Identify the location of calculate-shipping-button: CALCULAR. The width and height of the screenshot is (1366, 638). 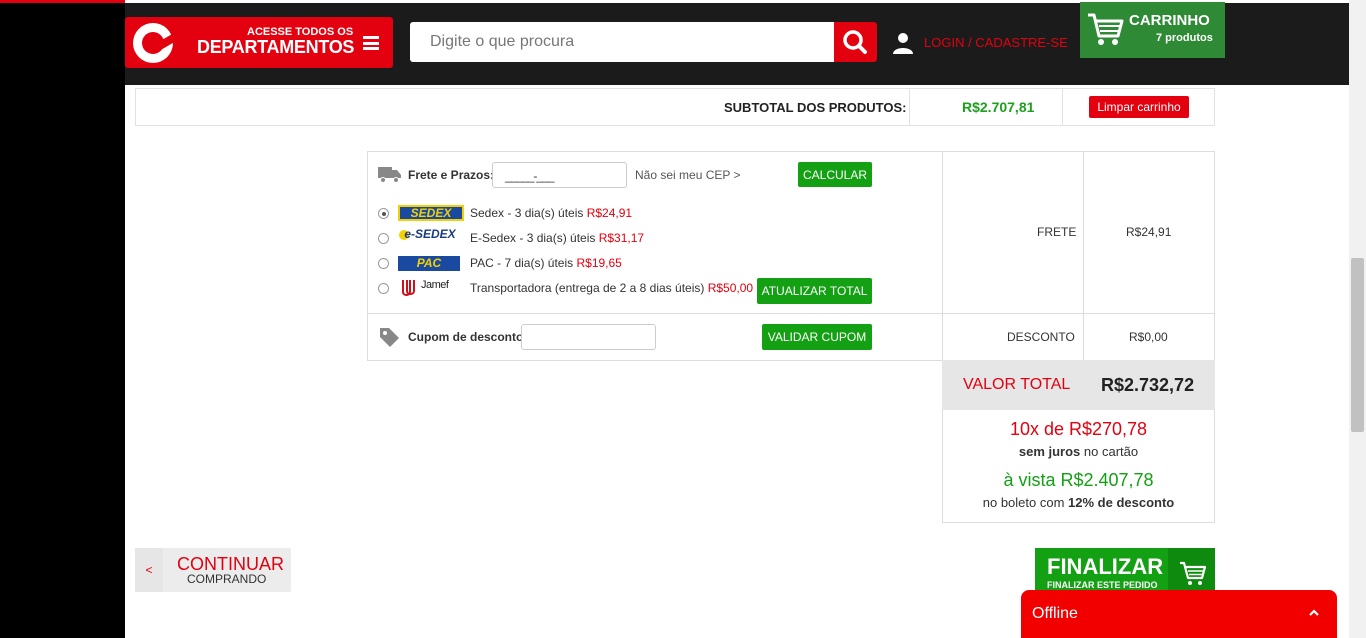
(835, 174).